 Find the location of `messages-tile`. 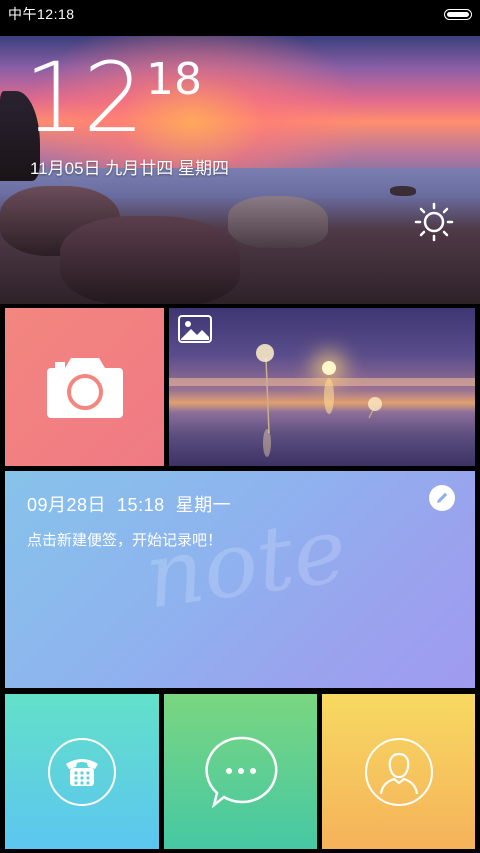

messages-tile is located at coordinates (240, 771).